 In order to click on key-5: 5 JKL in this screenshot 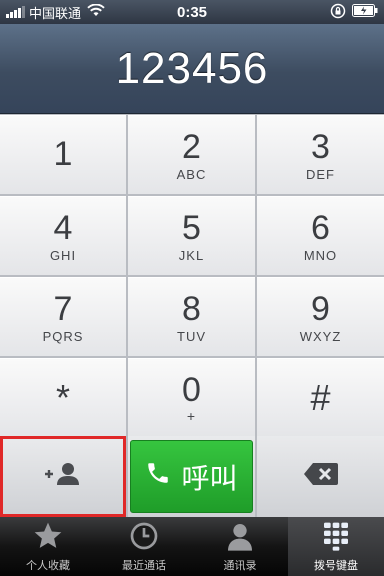, I will do `click(191, 235)`.